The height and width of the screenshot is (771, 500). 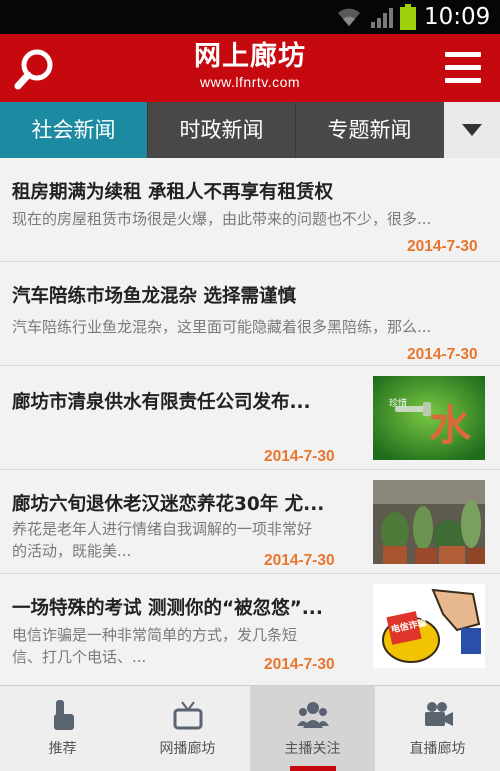 I want to click on news-thumbnail: 电信诈骗, so click(x=429, y=626).